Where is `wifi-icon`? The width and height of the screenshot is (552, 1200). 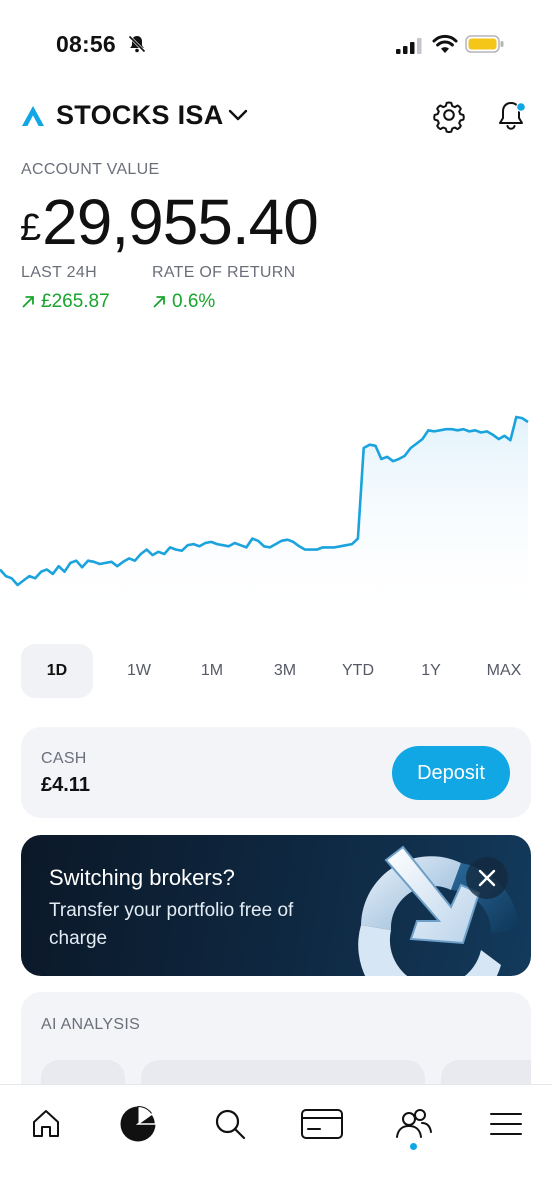 wifi-icon is located at coordinates (445, 43).